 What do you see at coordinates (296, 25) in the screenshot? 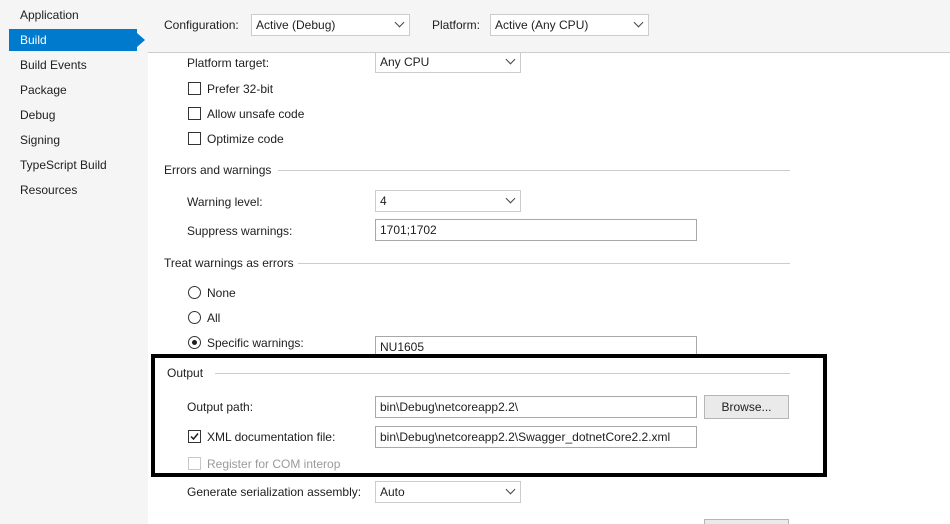
I see `configuration-value: Active (Debug)` at bounding box center [296, 25].